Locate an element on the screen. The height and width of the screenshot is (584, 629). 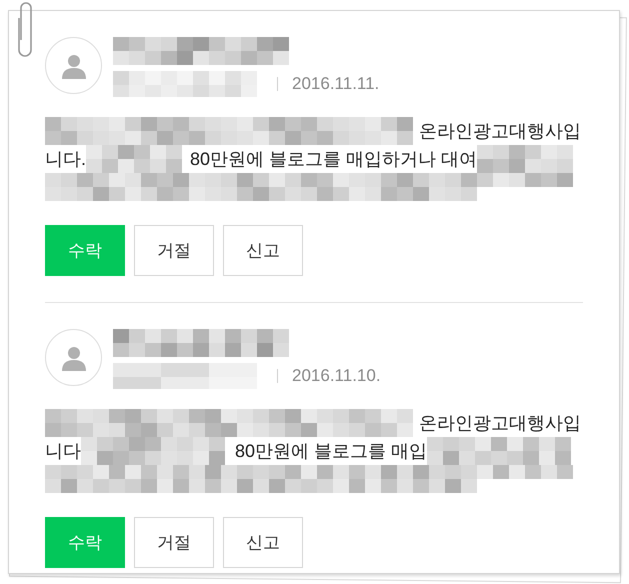
message-text: 니다 is located at coordinates (63, 451).